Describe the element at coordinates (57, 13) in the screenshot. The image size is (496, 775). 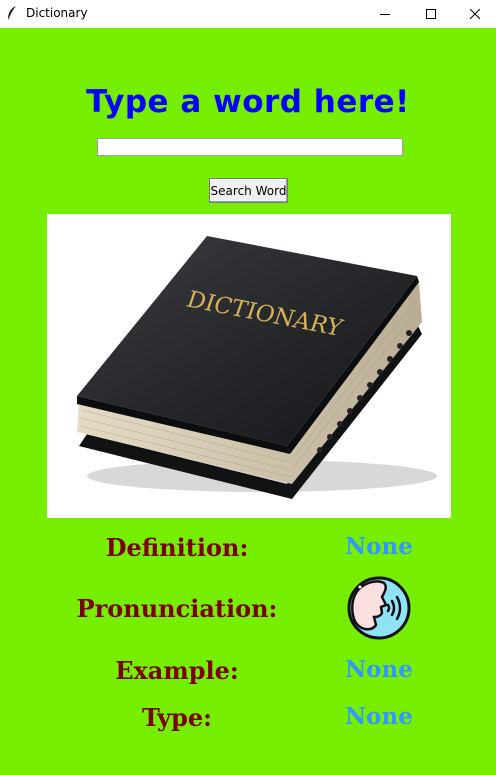
I see `window-title: Dictionary` at that location.